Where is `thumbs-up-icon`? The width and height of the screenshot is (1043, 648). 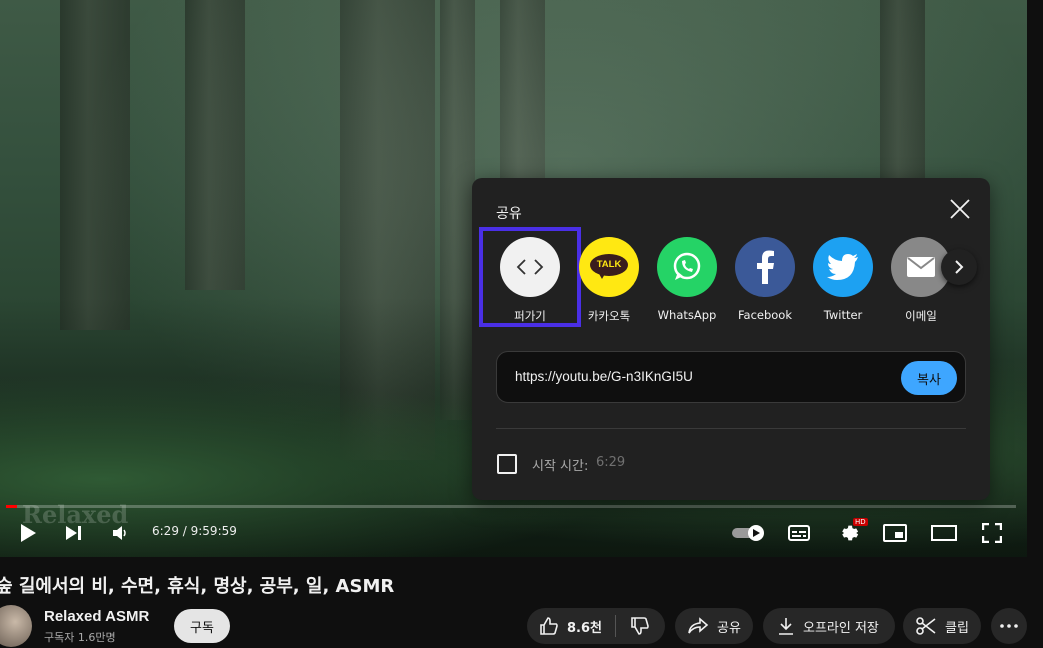 thumbs-up-icon is located at coordinates (549, 626).